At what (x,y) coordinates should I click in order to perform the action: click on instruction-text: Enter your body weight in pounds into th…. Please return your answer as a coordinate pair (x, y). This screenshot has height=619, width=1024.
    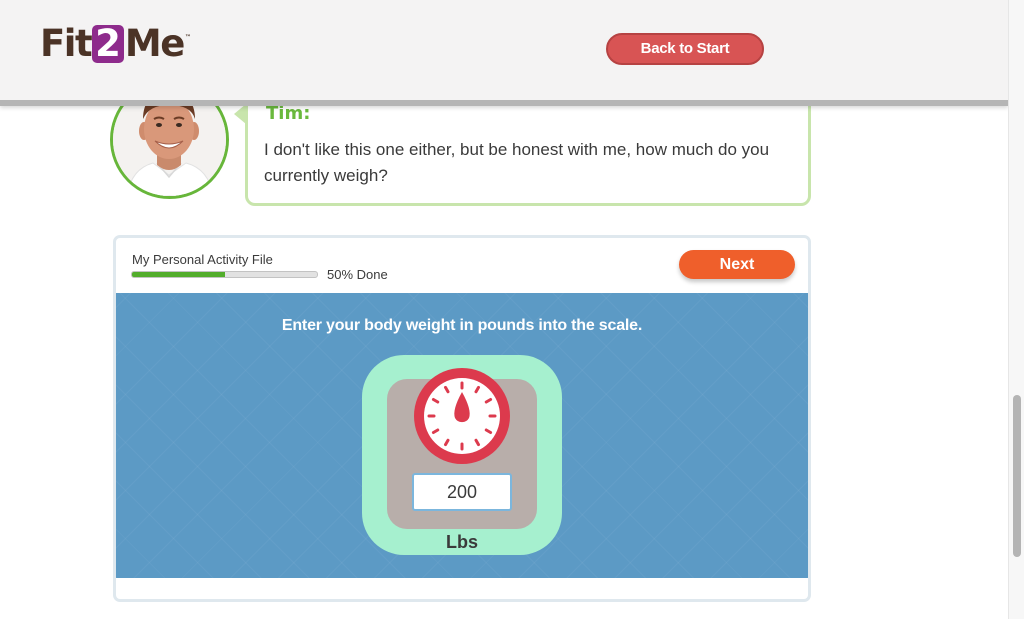
    Looking at the image, I should click on (462, 325).